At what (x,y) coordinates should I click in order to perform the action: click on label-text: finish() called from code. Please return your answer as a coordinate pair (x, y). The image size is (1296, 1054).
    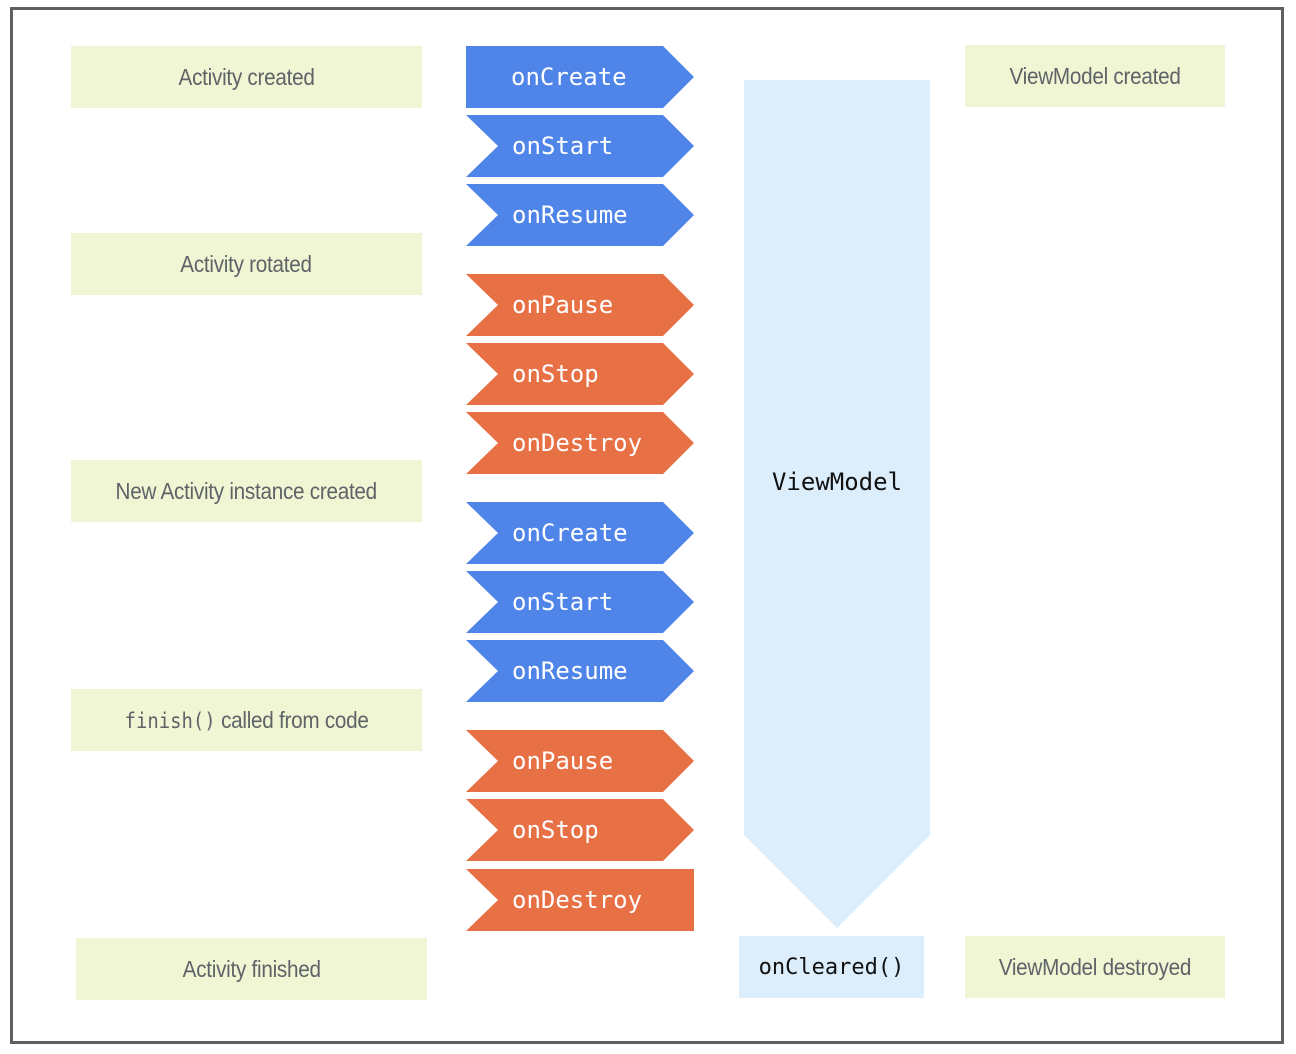
    Looking at the image, I should click on (246, 720).